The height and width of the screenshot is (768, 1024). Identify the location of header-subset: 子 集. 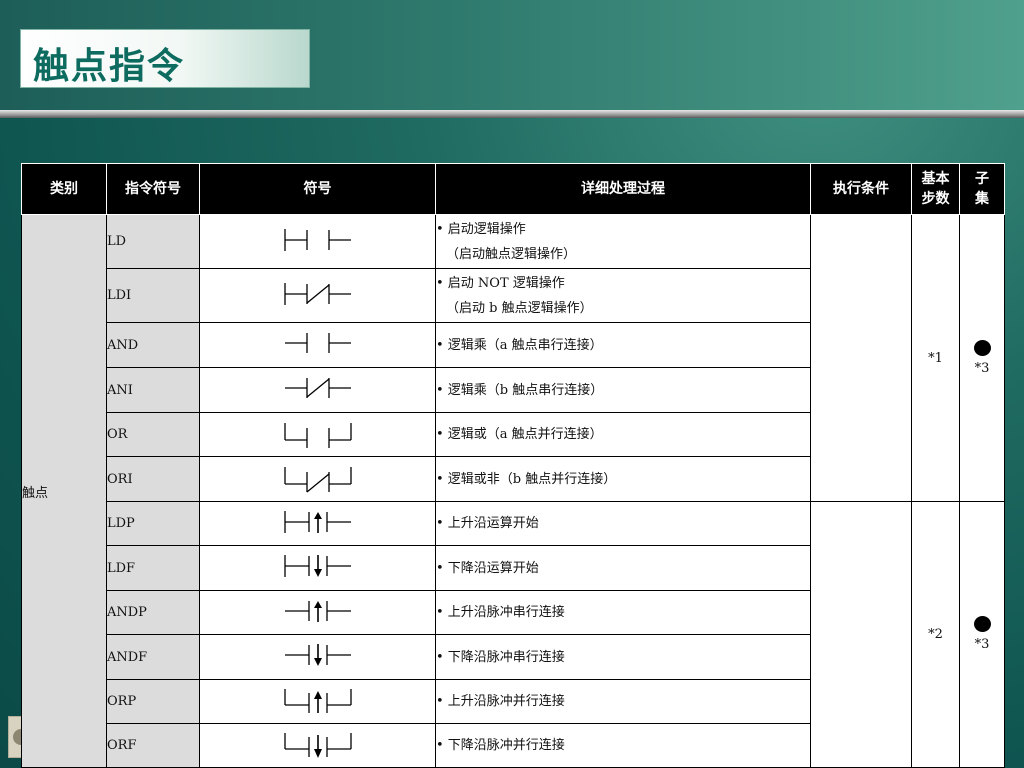
(982, 189).